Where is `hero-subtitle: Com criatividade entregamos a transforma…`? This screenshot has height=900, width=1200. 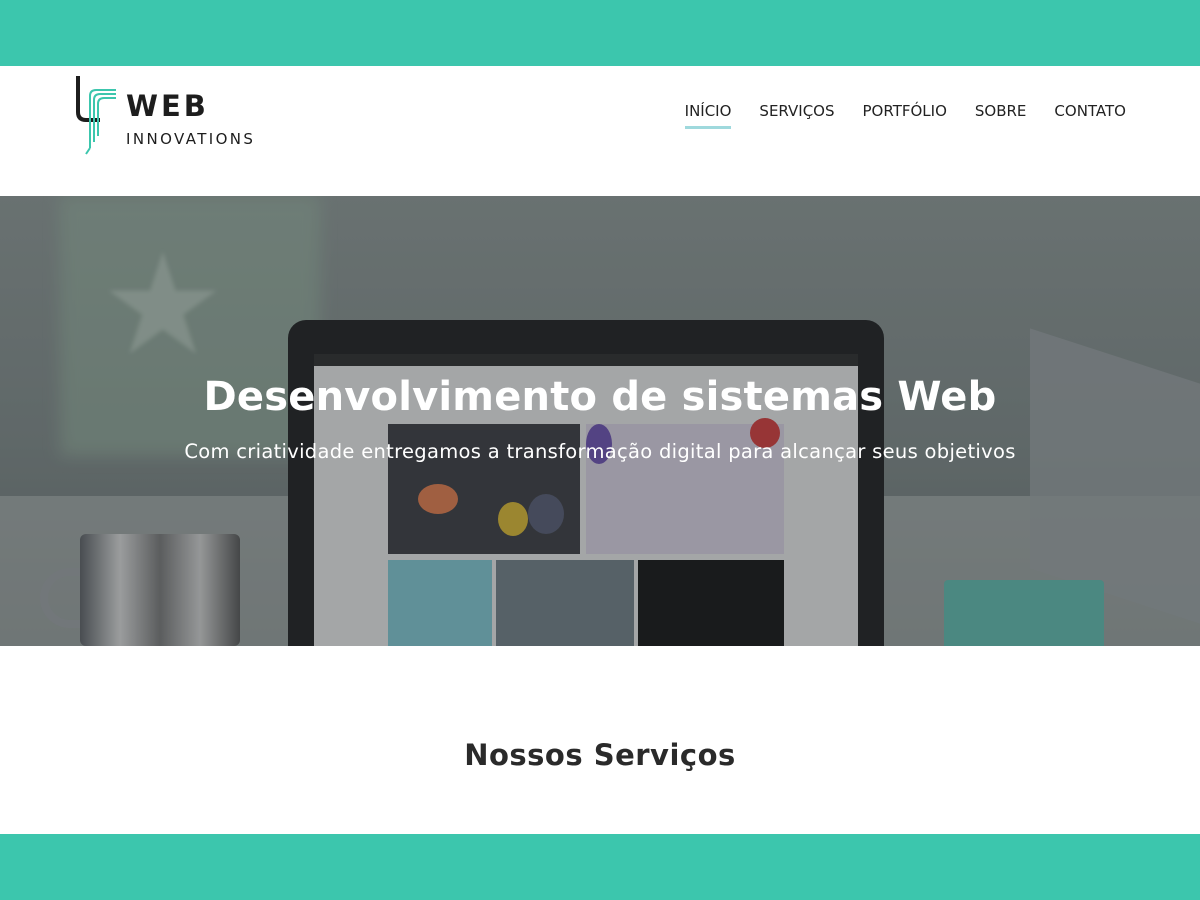 hero-subtitle: Com criatividade entregamos a transforma… is located at coordinates (600, 451).